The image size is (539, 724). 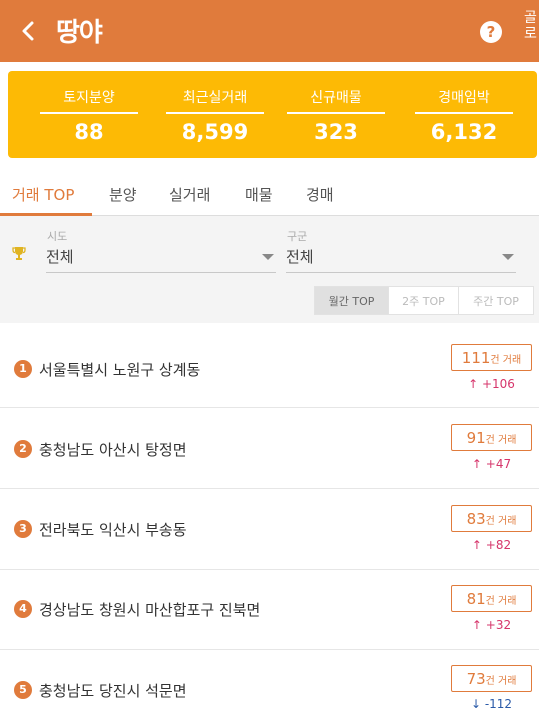 I want to click on gugun-value: 전체, so click(x=300, y=257).